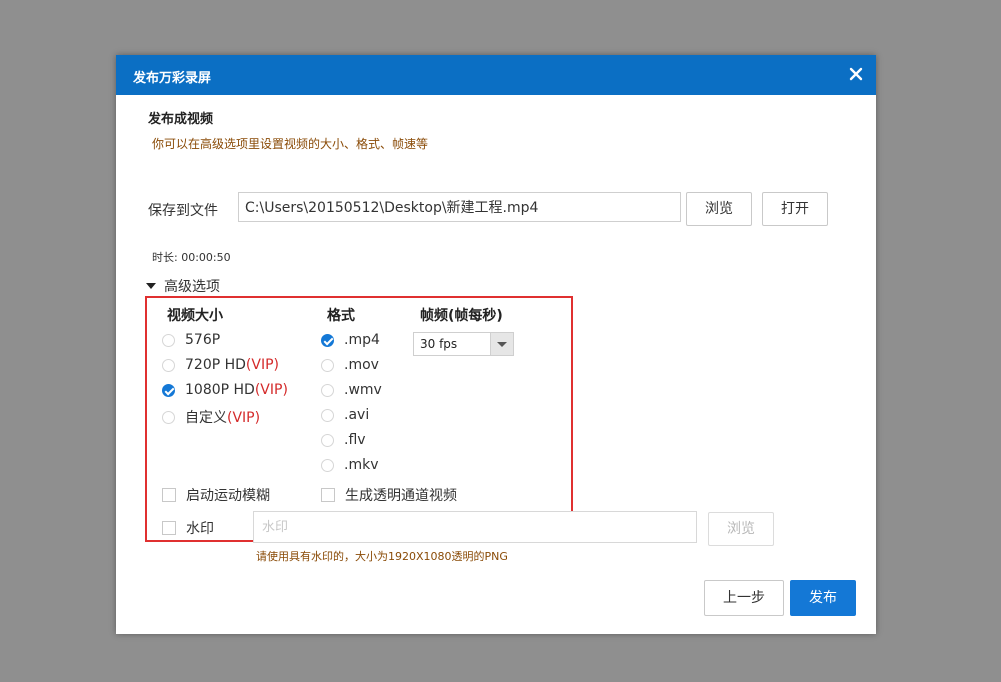 The width and height of the screenshot is (1001, 682). Describe the element at coordinates (203, 340) in the screenshot. I see `option-label: 576P` at that location.